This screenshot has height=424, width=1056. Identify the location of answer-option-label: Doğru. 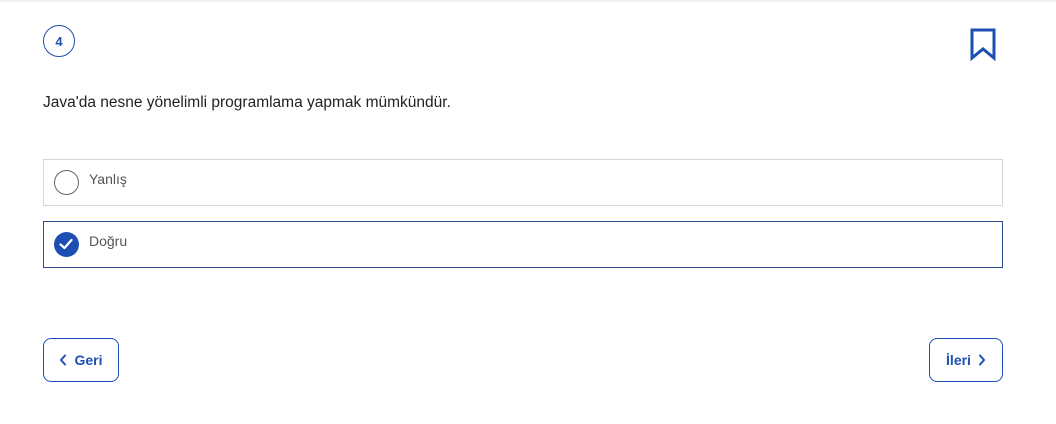
(108, 241).